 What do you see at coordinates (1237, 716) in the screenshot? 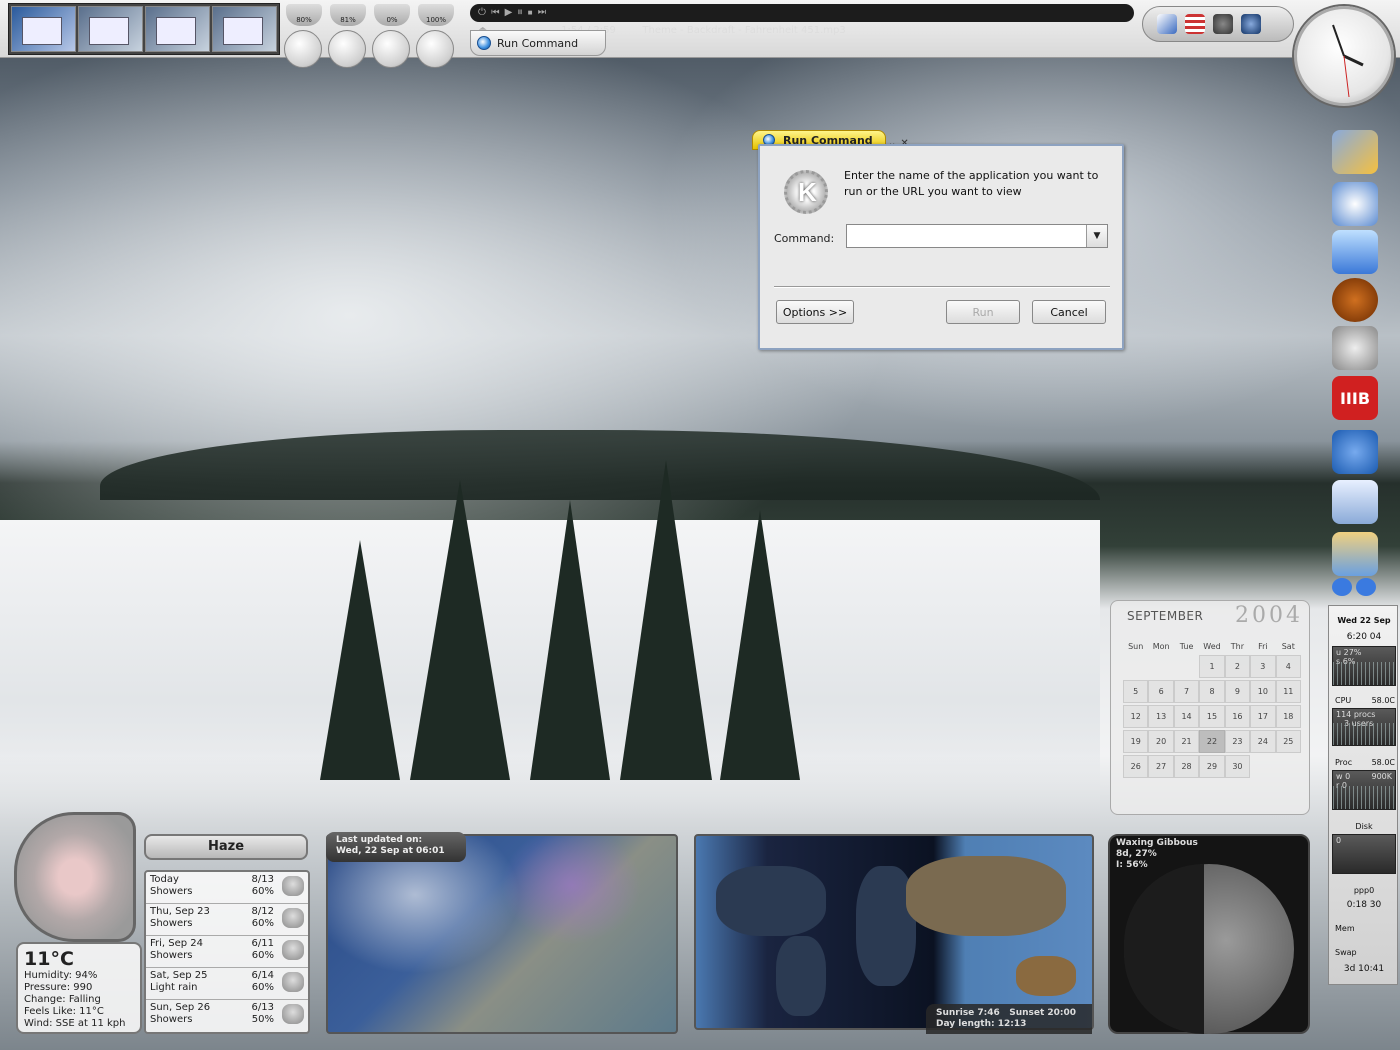
I see `calendar-day: 16` at bounding box center [1237, 716].